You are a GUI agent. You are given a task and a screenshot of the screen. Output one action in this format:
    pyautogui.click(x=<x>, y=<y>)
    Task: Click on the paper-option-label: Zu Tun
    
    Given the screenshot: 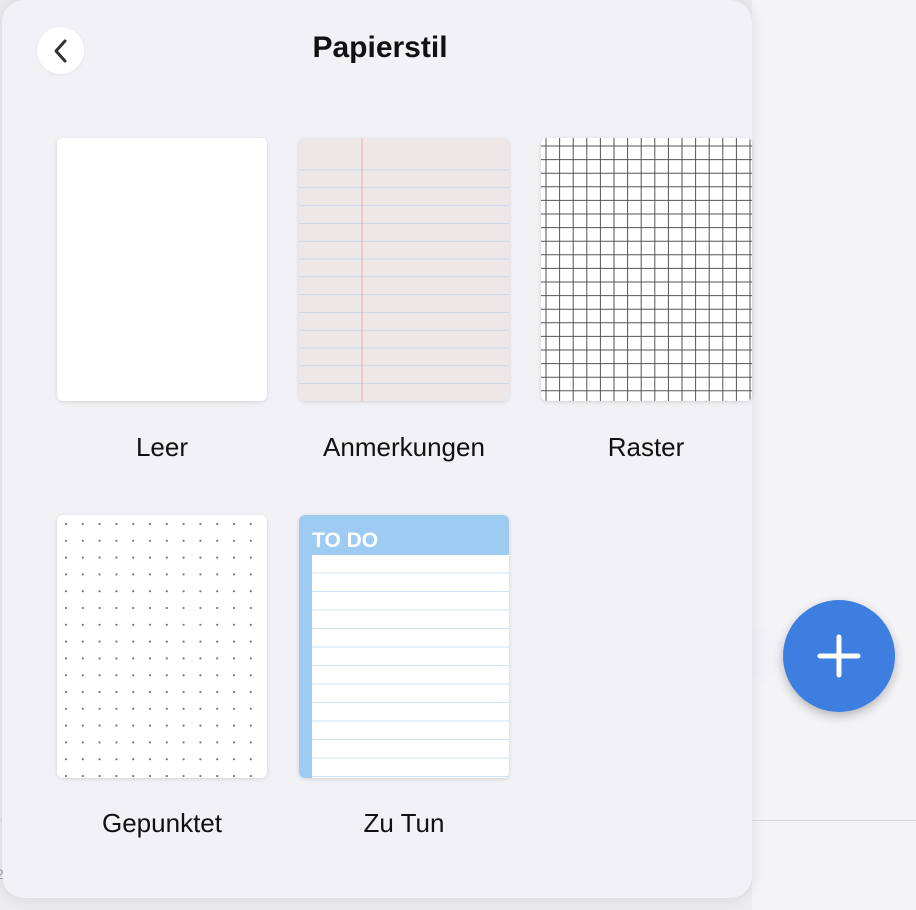 What is the action you would take?
    pyautogui.click(x=404, y=823)
    